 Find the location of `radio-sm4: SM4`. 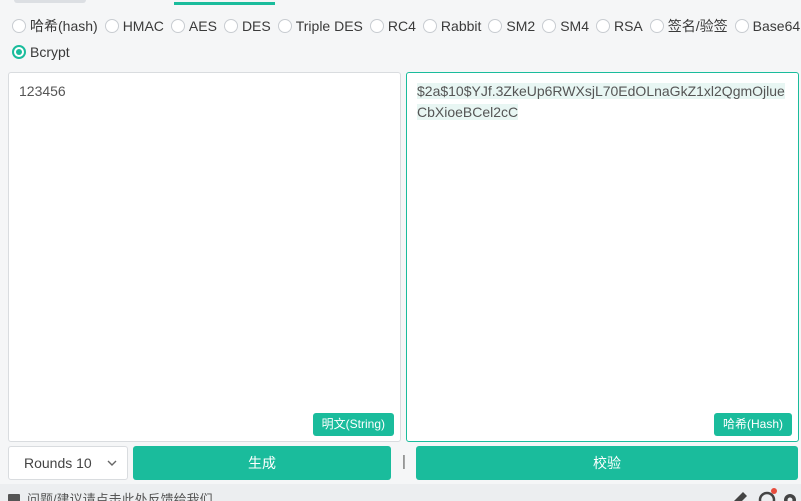

radio-sm4: SM4 is located at coordinates (565, 26).